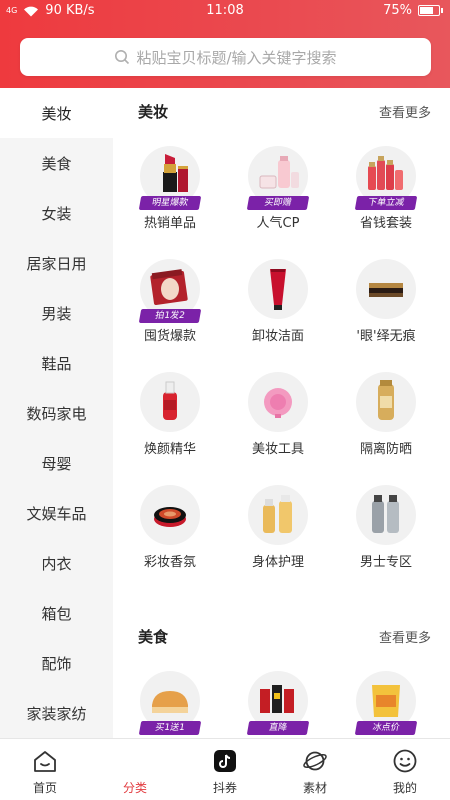 The image size is (450, 800). What do you see at coordinates (404, 788) in the screenshot?
I see `tab-label: 我的` at bounding box center [404, 788].